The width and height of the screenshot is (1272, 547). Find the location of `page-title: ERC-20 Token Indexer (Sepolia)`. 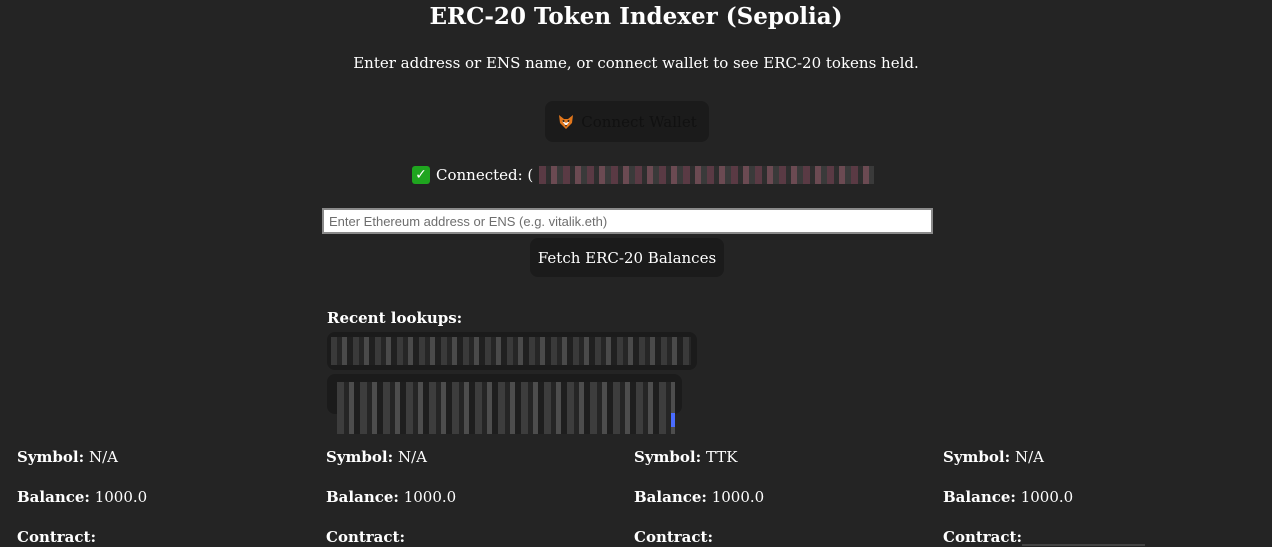

page-title: ERC-20 Token Indexer (Sepolia) is located at coordinates (636, 16).